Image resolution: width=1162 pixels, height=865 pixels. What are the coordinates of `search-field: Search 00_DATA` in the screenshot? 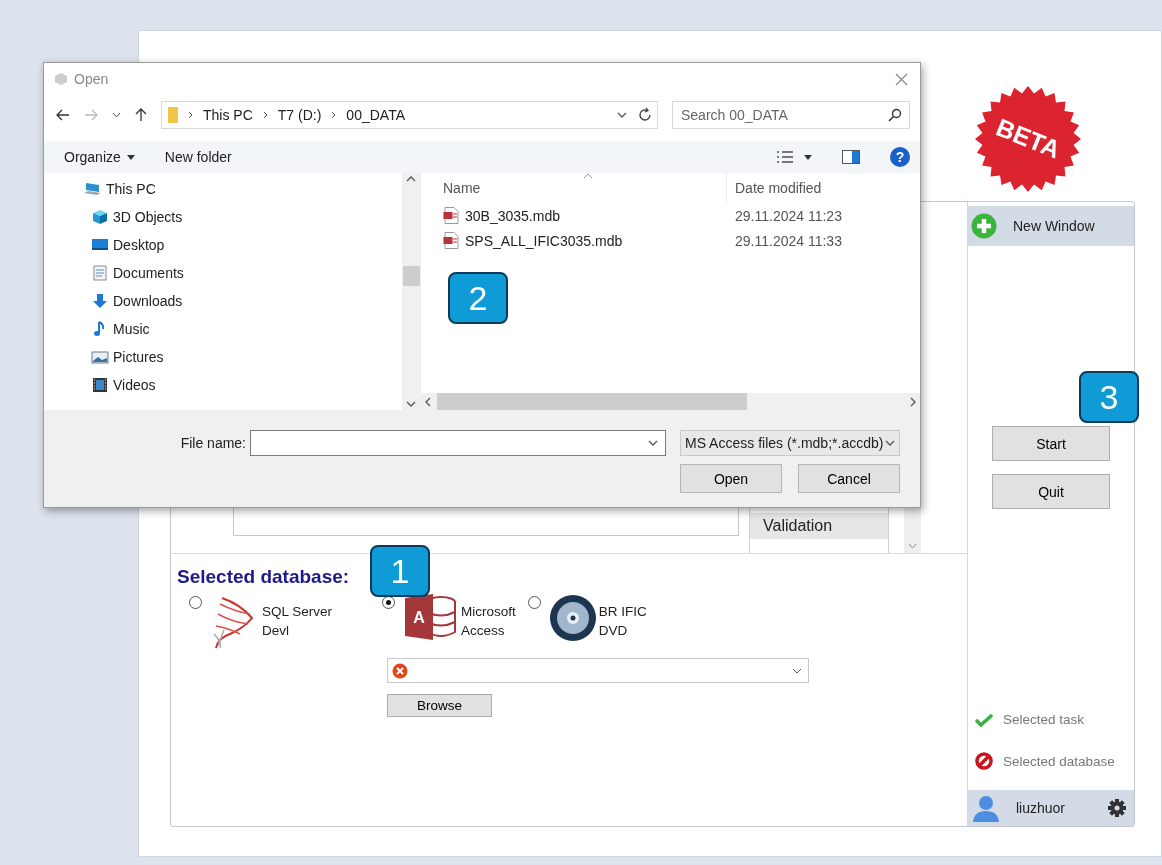 It's located at (791, 115).